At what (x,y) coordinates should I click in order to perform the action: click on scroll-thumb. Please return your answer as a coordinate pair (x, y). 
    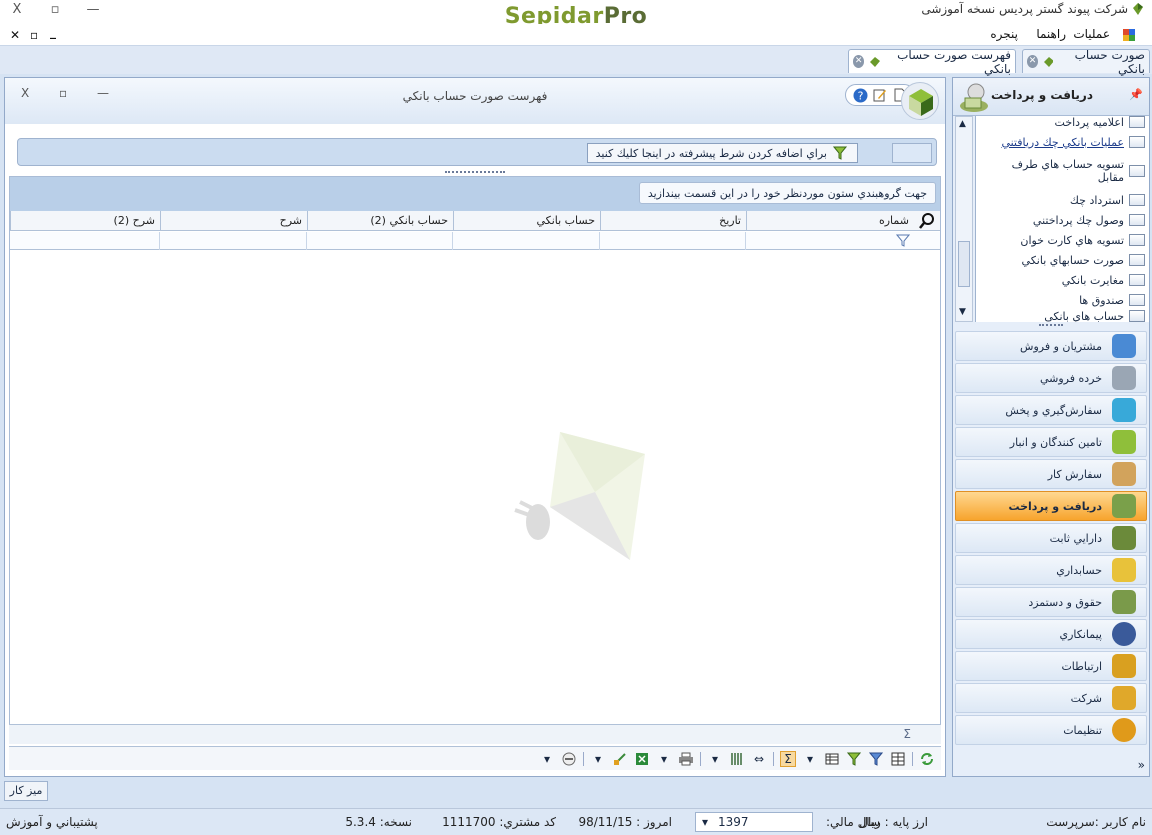
    Looking at the image, I should click on (964, 264).